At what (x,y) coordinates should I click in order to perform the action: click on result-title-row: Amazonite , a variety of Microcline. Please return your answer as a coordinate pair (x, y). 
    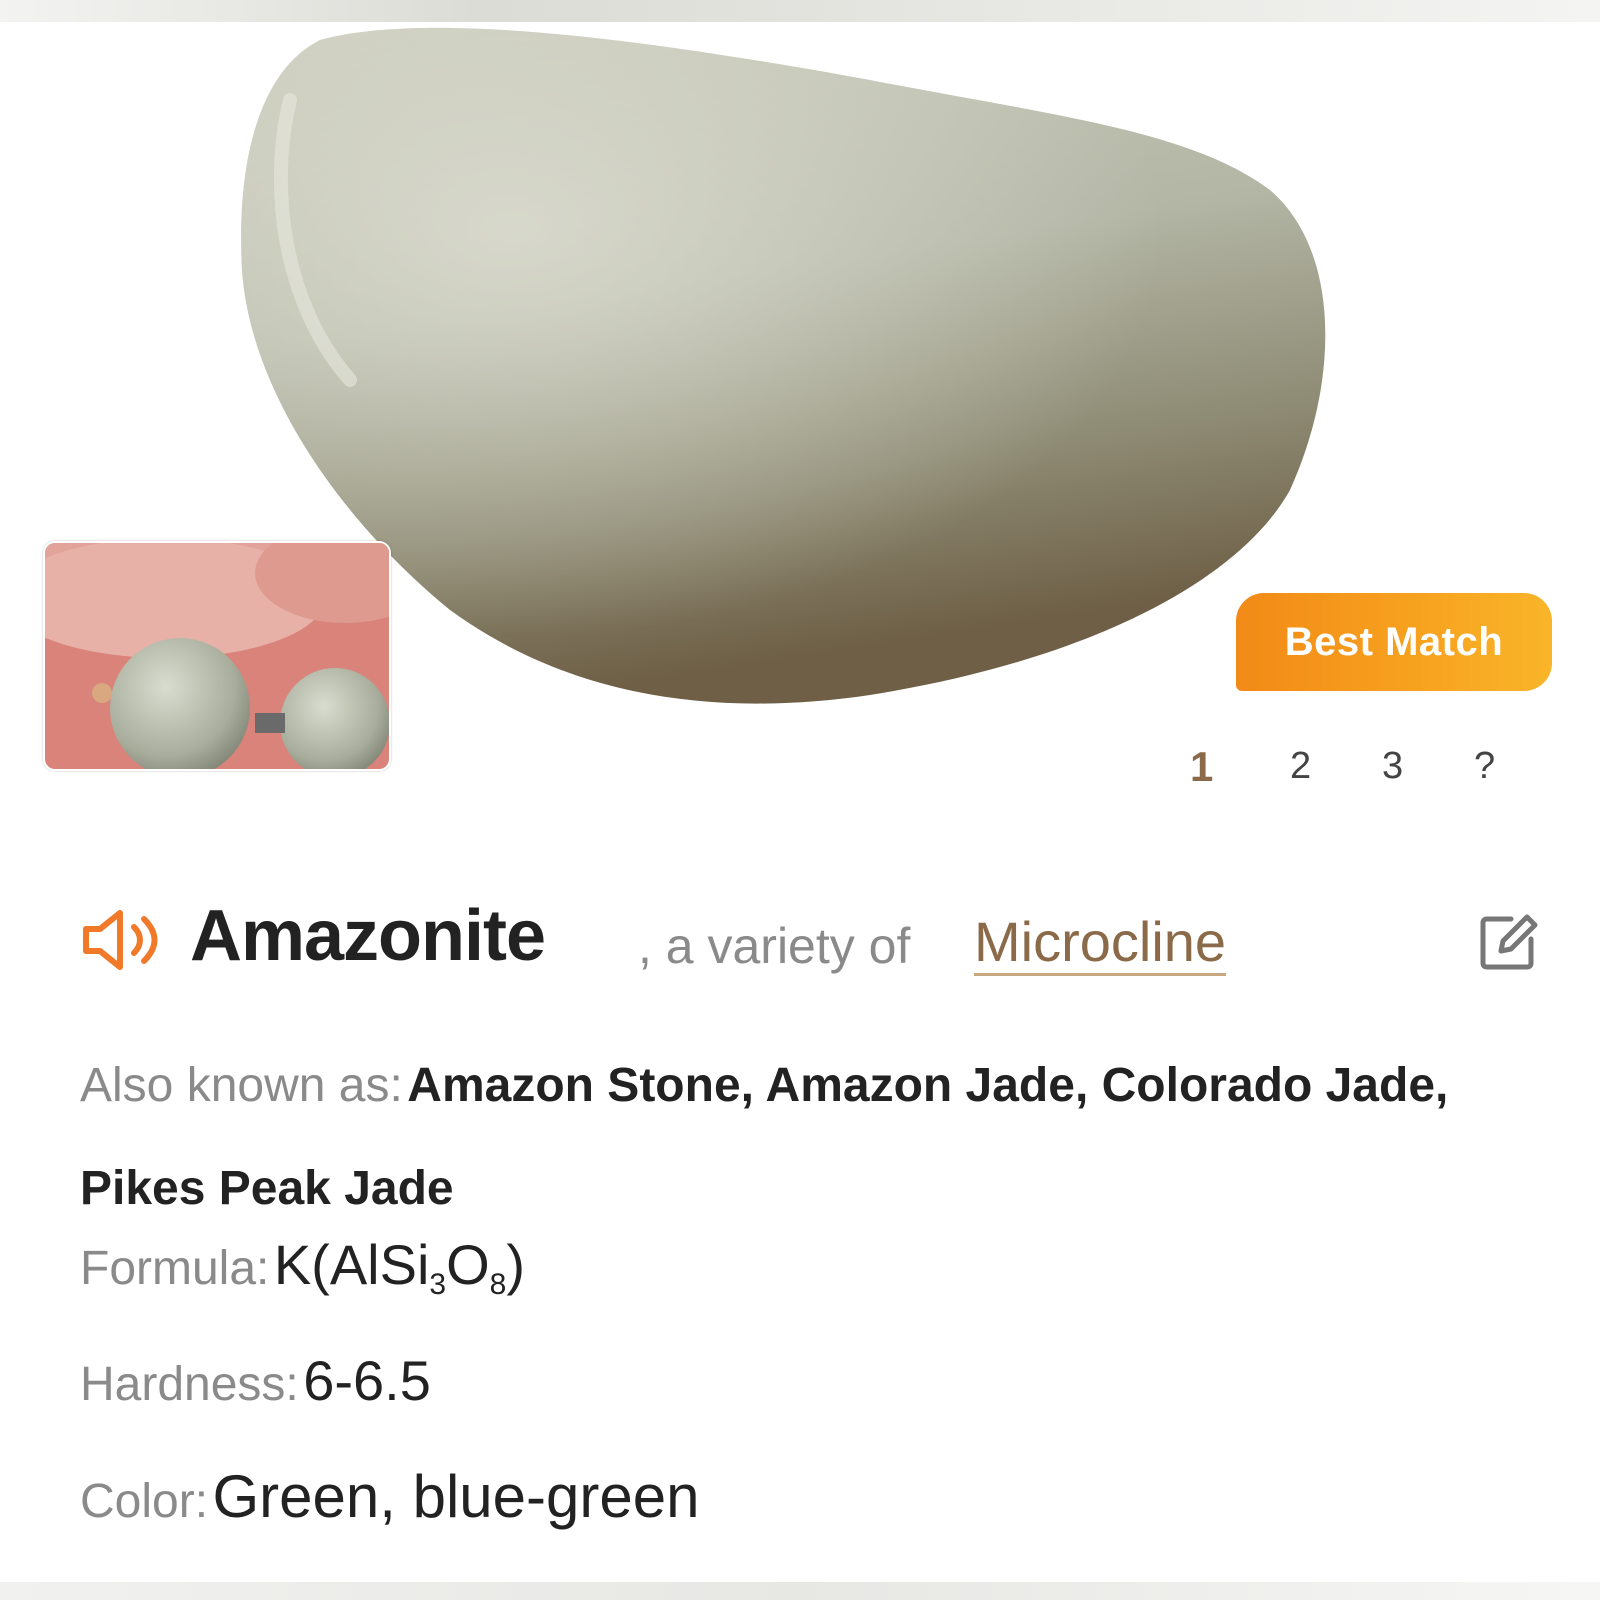
    Looking at the image, I should click on (810, 940).